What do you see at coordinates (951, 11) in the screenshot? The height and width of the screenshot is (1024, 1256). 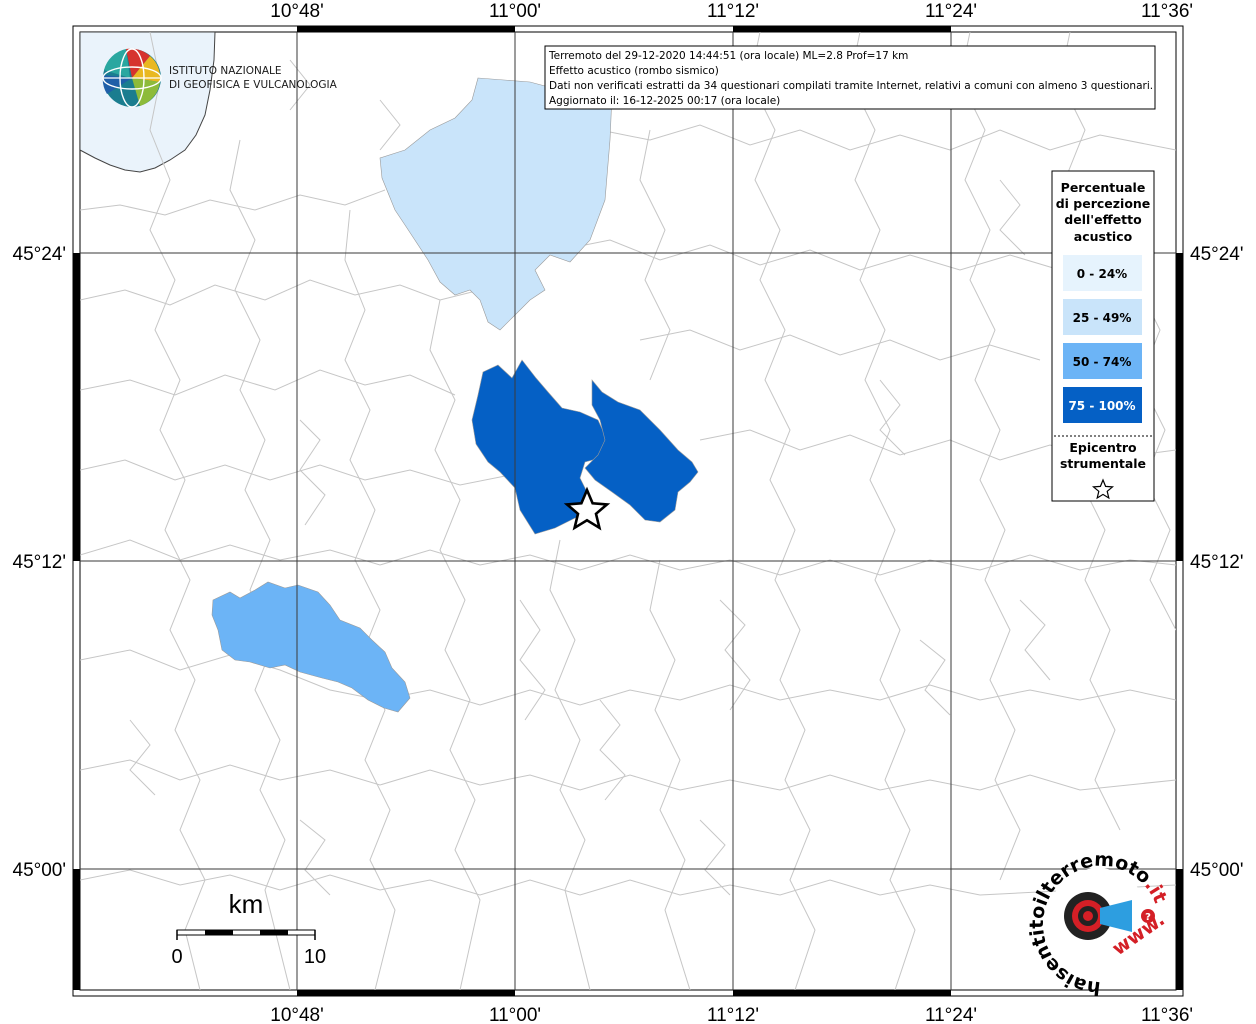 I see `lon-label-top: 11°24'` at bounding box center [951, 11].